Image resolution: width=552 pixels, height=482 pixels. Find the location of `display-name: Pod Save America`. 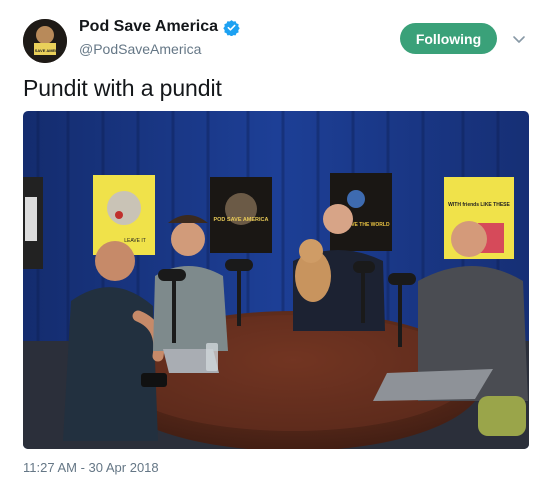

display-name: Pod Save America is located at coordinates (148, 27).